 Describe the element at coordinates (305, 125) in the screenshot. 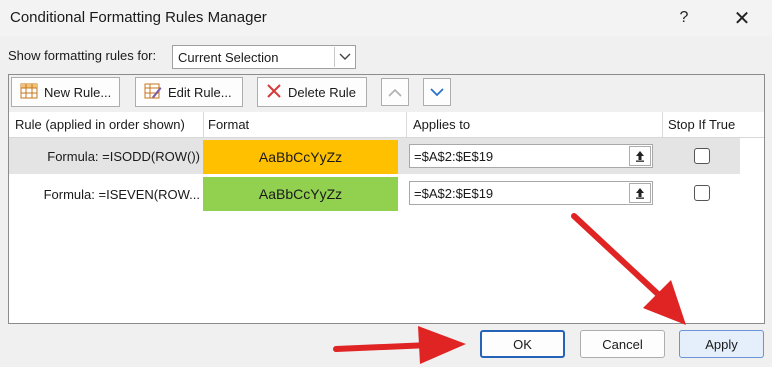

I see `column-header-format: Format` at that location.